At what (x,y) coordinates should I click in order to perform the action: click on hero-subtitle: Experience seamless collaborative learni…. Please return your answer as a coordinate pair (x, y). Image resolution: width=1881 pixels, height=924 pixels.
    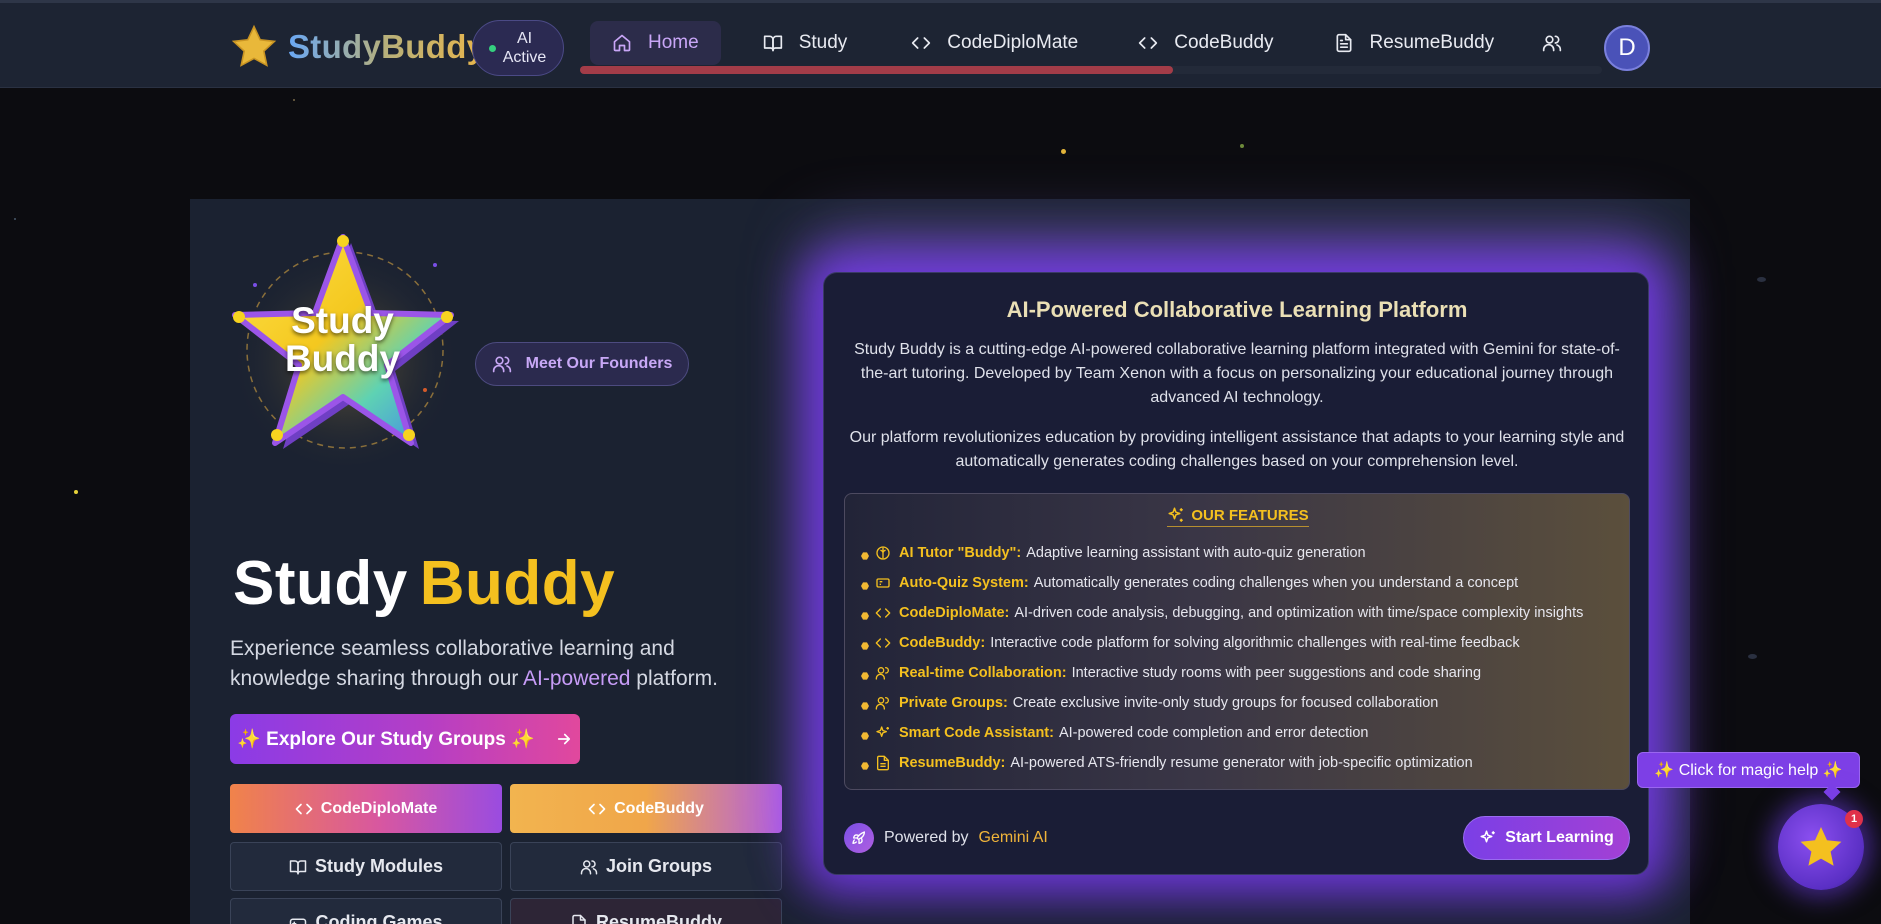
    Looking at the image, I should click on (490, 664).